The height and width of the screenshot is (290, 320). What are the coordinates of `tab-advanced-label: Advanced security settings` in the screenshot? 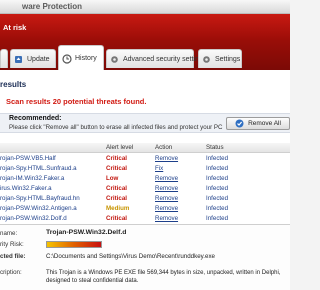 It's located at (165, 59).